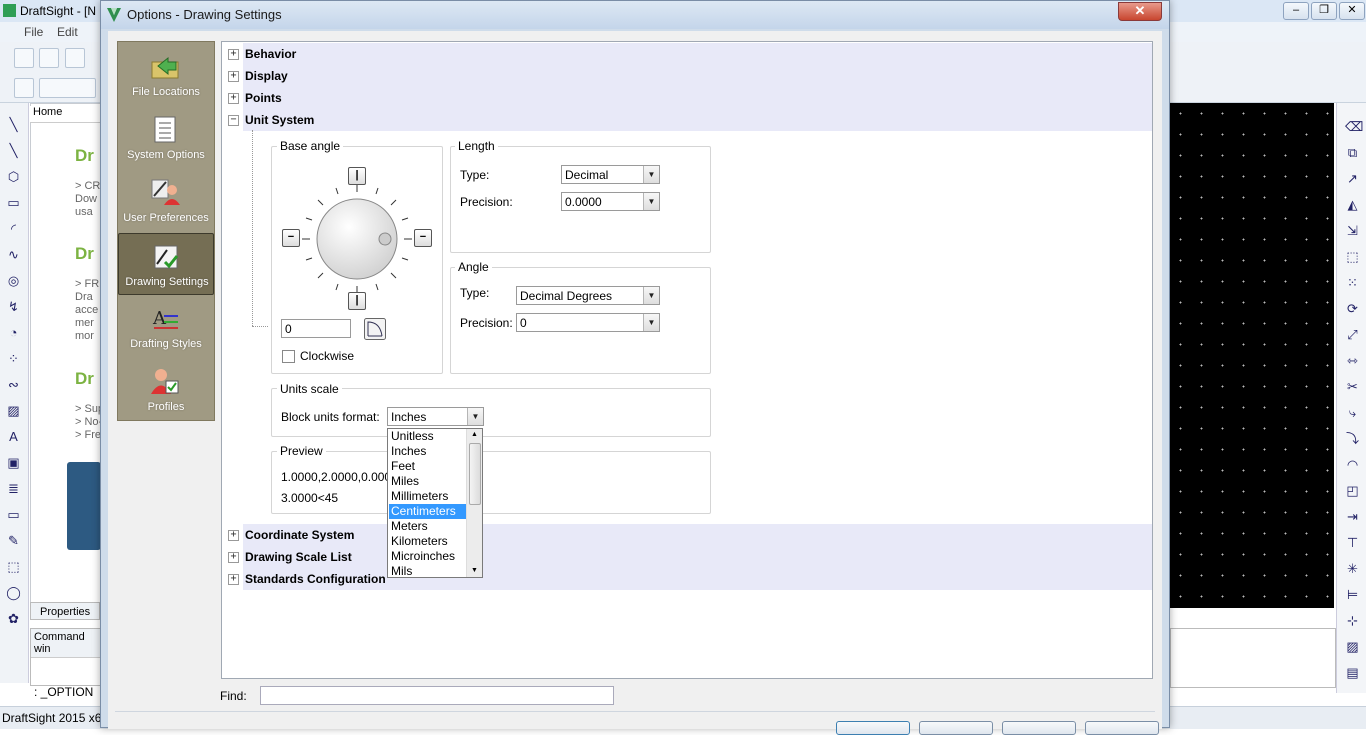  I want to click on erase-icon: ⌫, so click(1354, 126).